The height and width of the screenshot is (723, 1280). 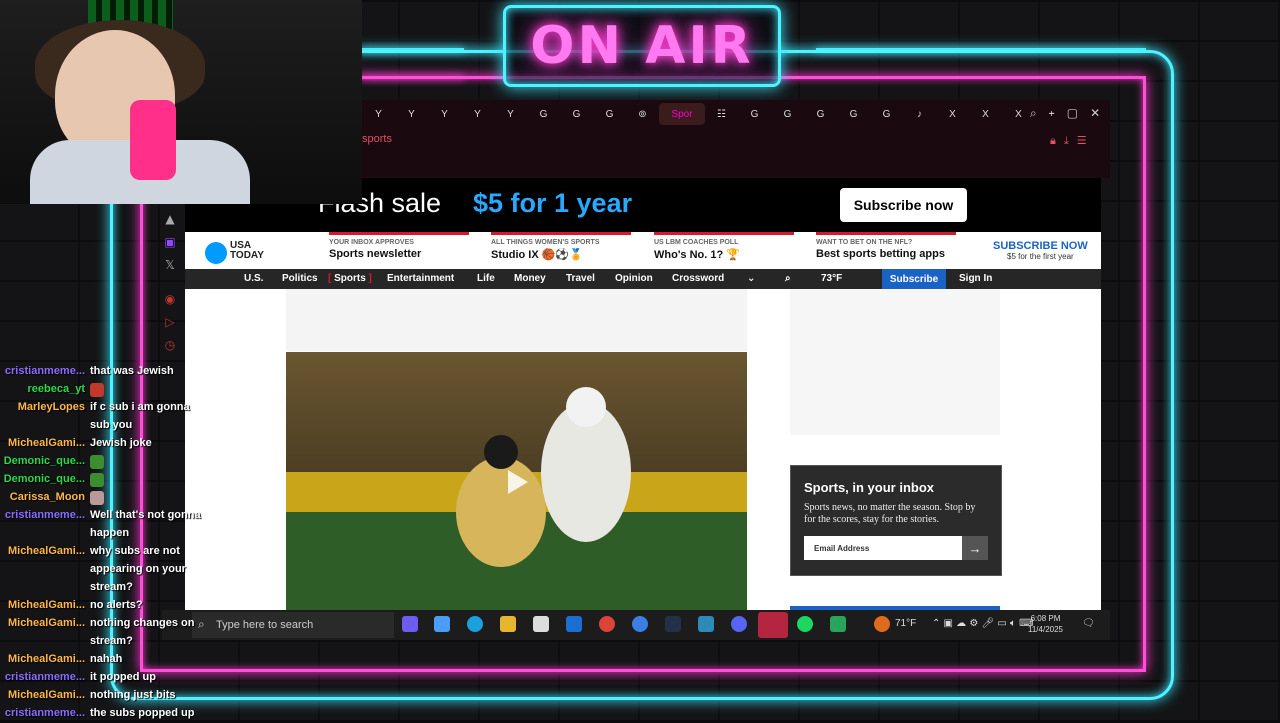 What do you see at coordinates (1053, 141) in the screenshot?
I see `lock-icon: 🔒︎` at bounding box center [1053, 141].